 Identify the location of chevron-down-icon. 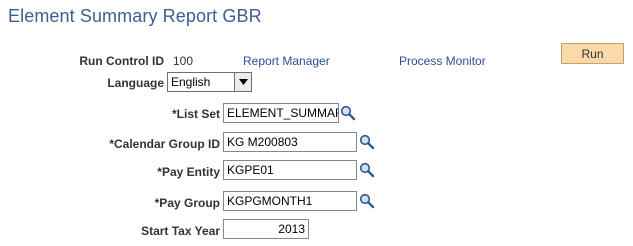
(242, 82).